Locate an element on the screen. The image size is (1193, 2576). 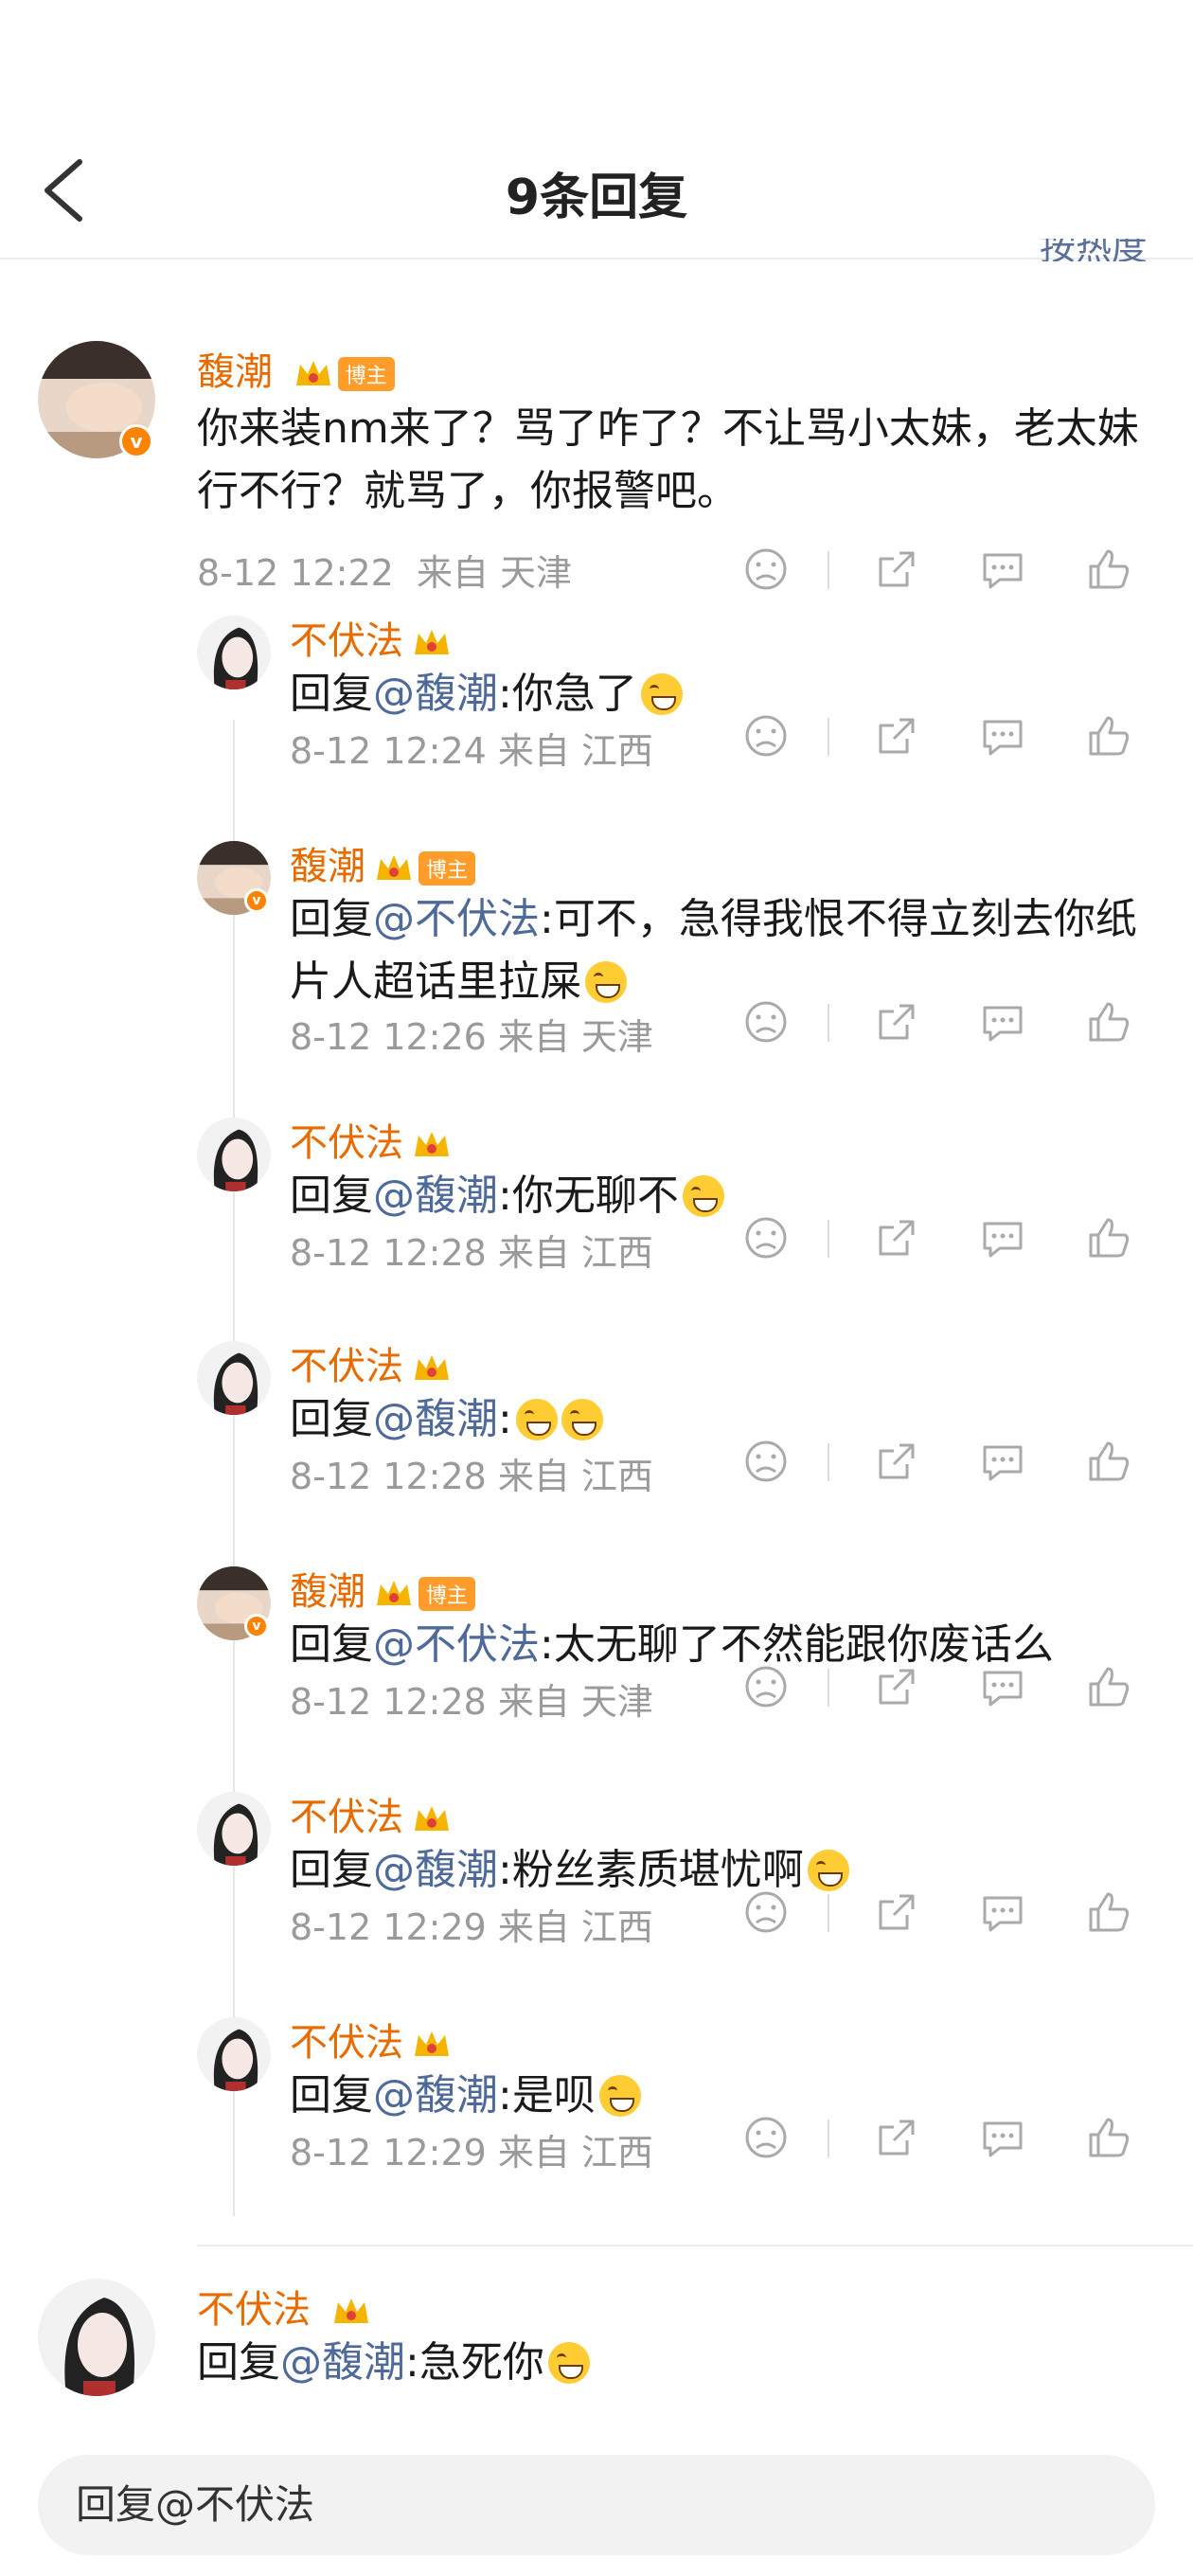
reply-item: v 馥潮 博主 回复@不伏法:太无聊了不然能跟你废话么 8-12 12:28 来自 天津 is located at coordinates (596, 1644).